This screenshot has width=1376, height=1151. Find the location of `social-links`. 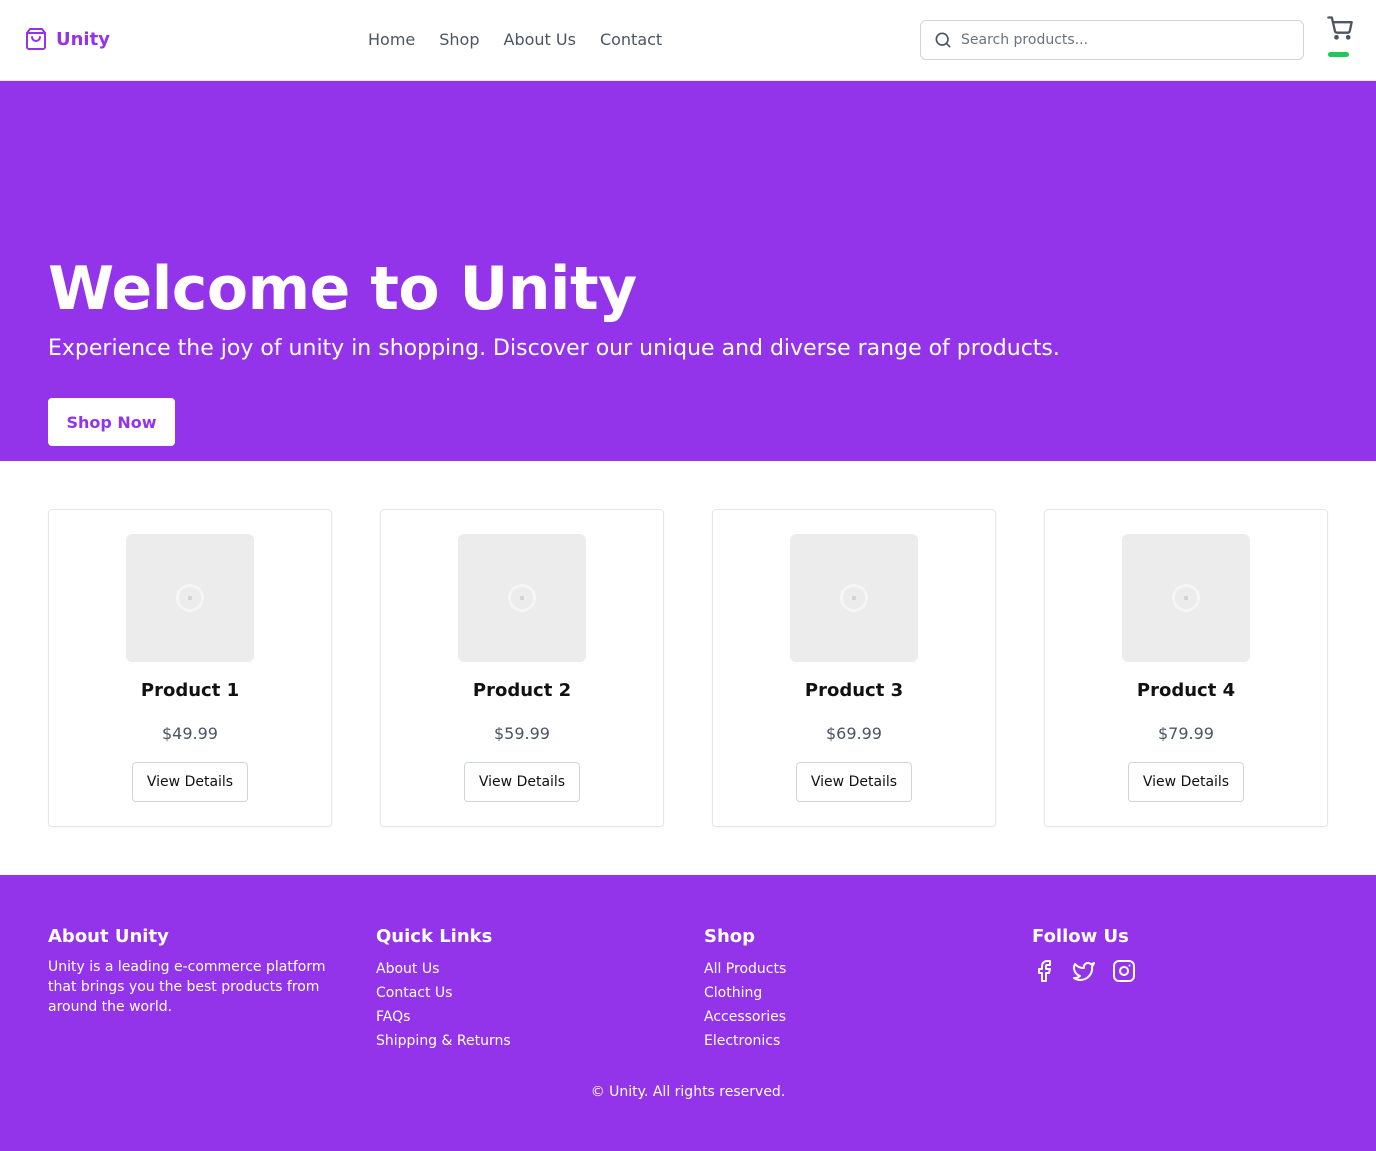

social-links is located at coordinates (1084, 971).